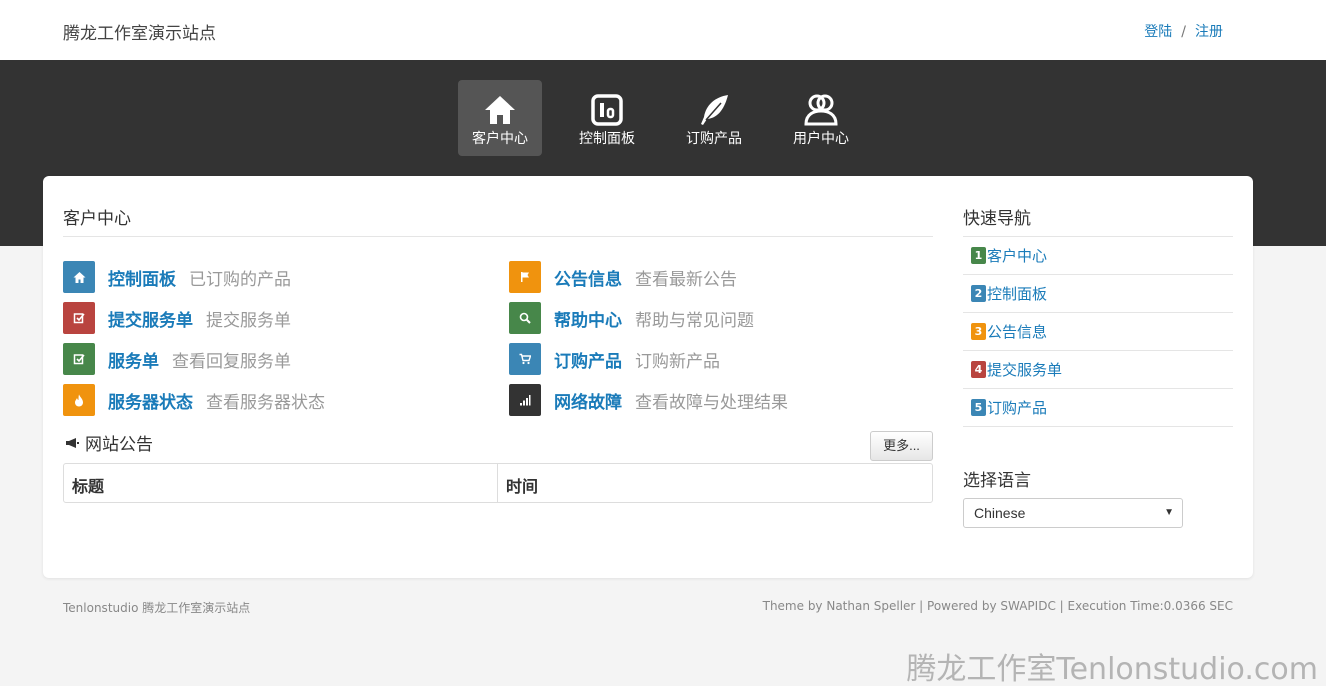  What do you see at coordinates (248, 320) in the screenshot?
I see `link-desc: 提交服务单` at bounding box center [248, 320].